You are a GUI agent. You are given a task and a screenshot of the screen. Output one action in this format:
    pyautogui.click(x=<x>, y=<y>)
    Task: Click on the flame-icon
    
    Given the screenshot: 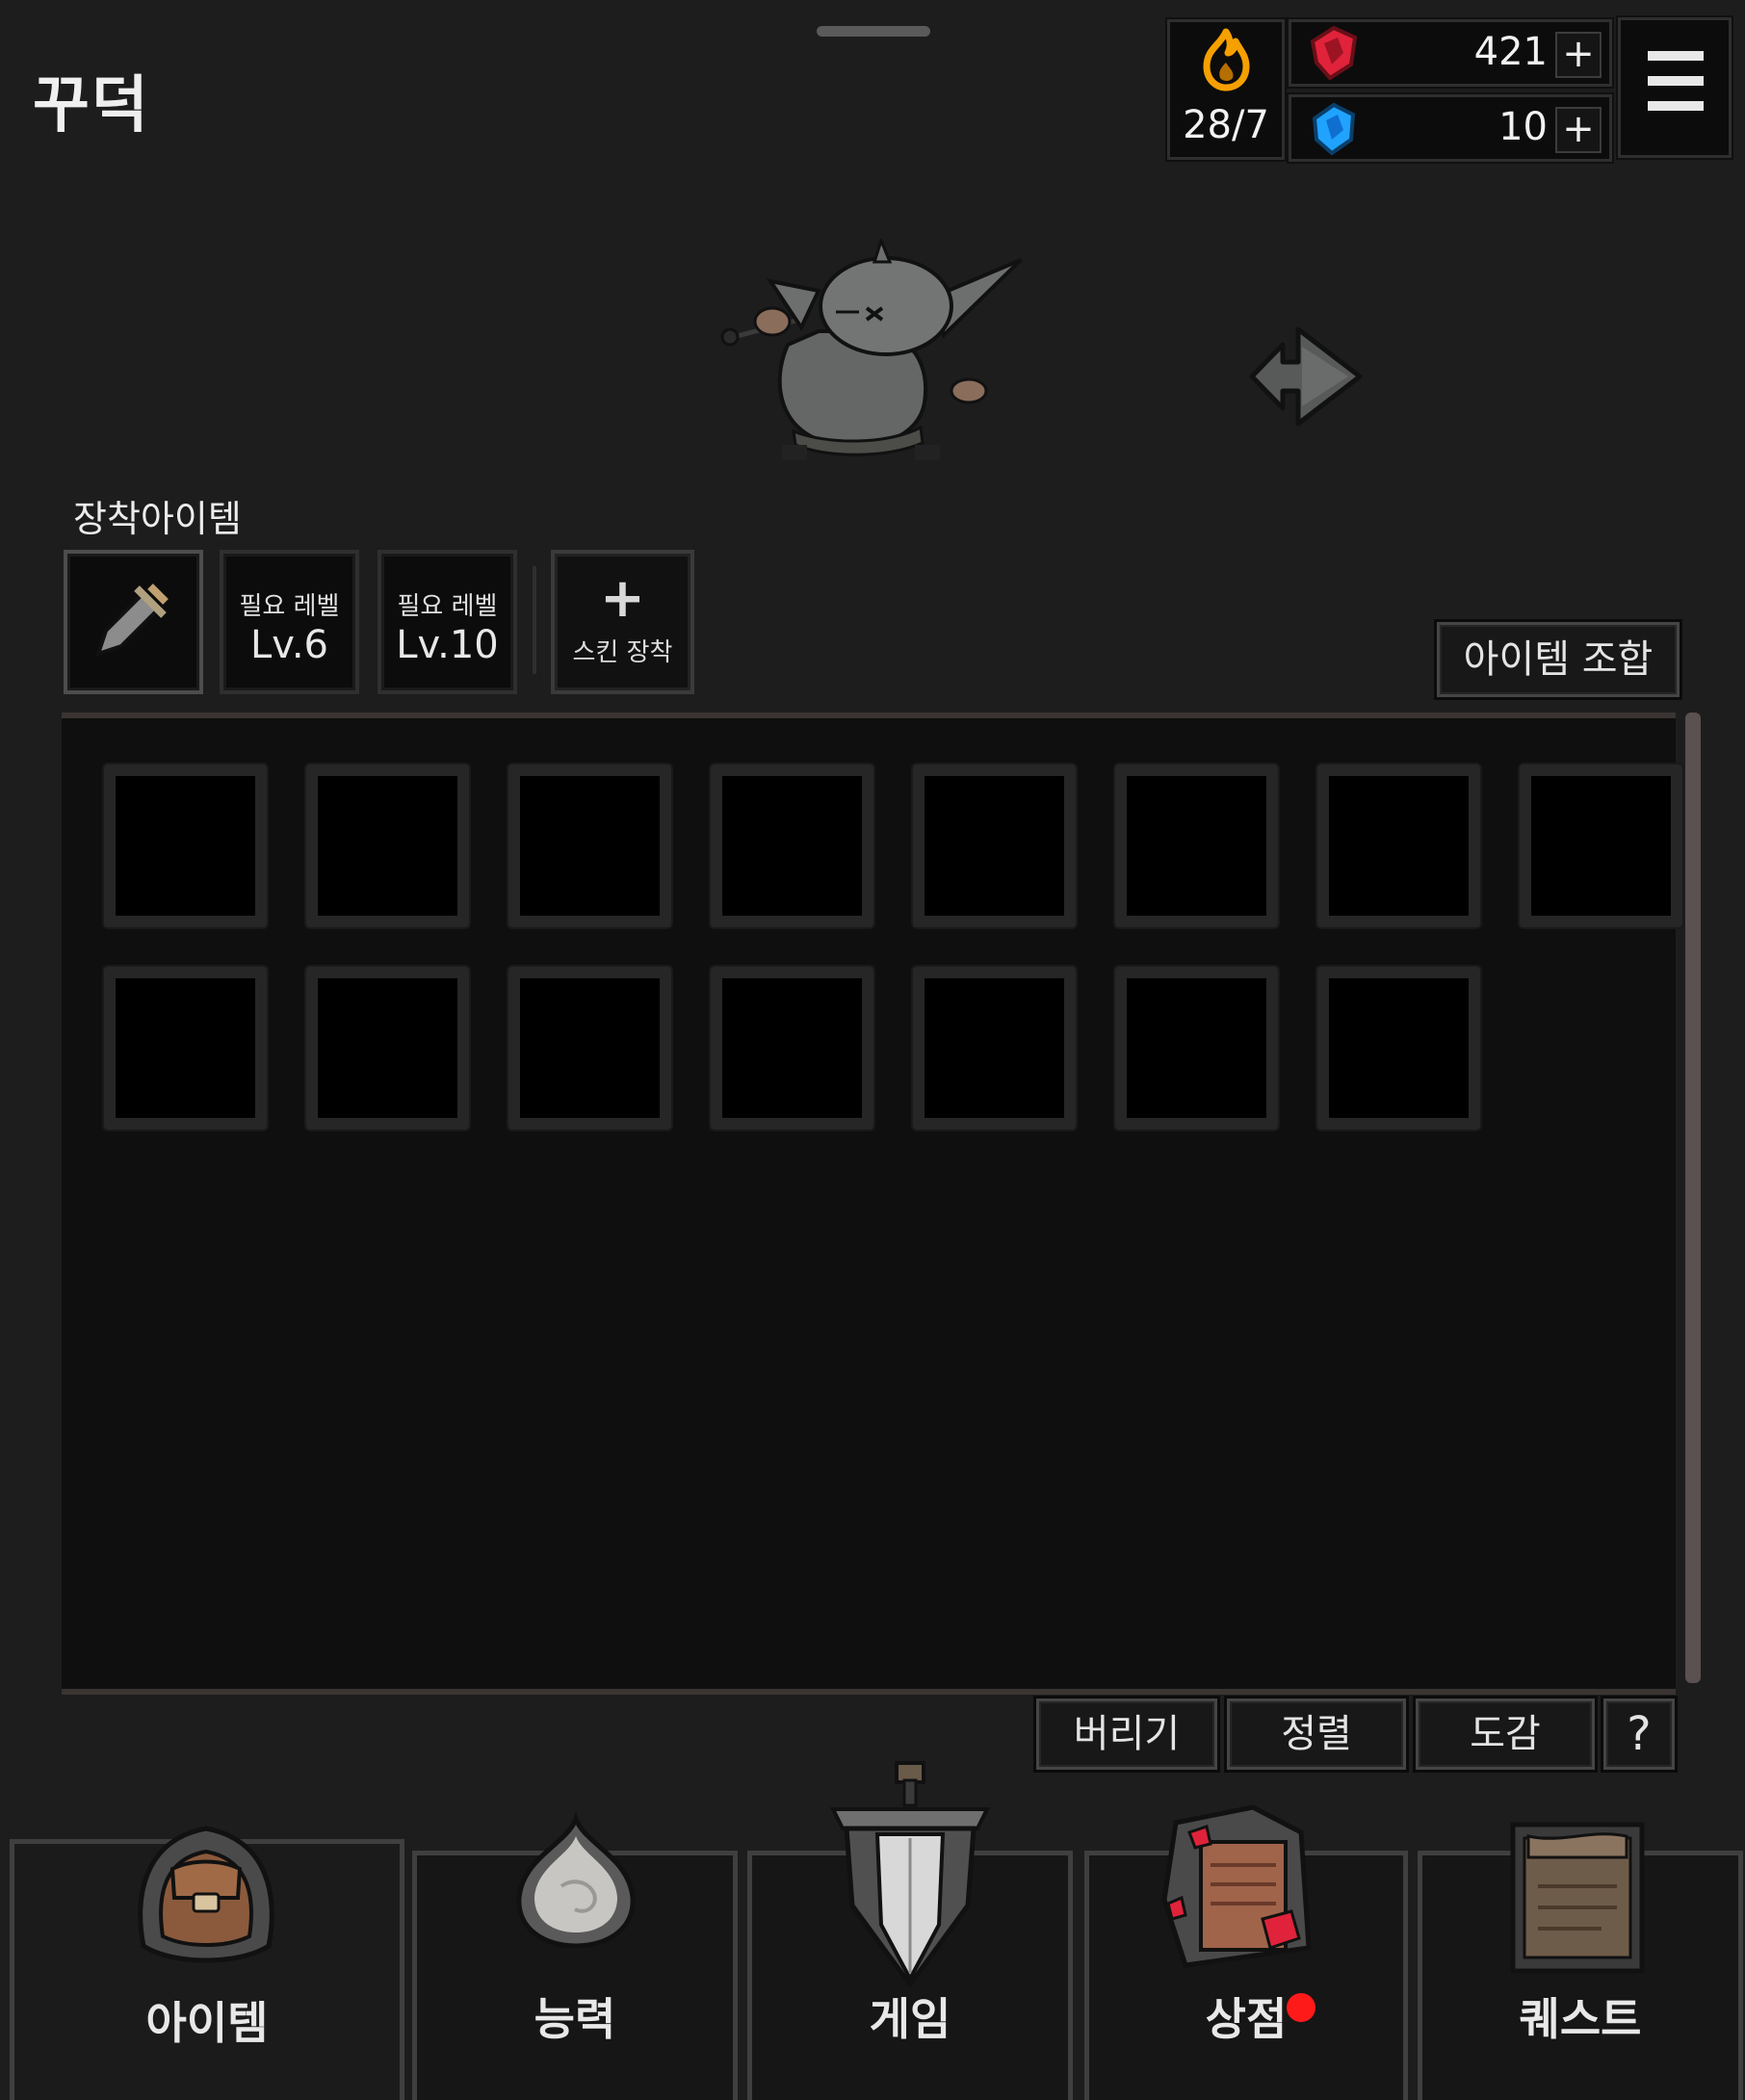 What is the action you would take?
    pyautogui.click(x=1226, y=59)
    